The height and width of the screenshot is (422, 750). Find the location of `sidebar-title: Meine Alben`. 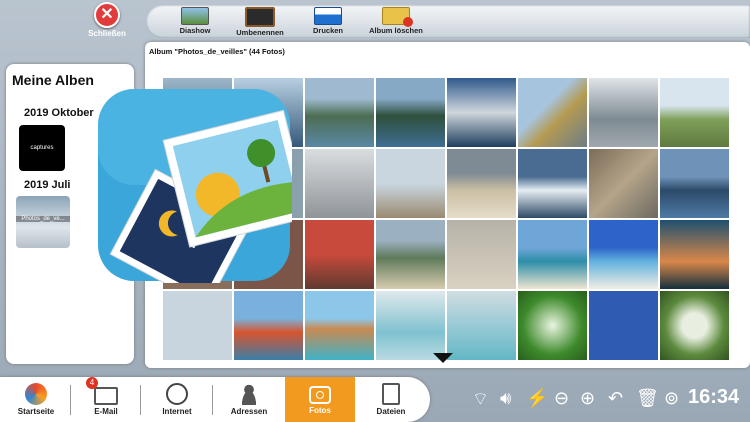

sidebar-title: Meine Alben is located at coordinates (53, 80).